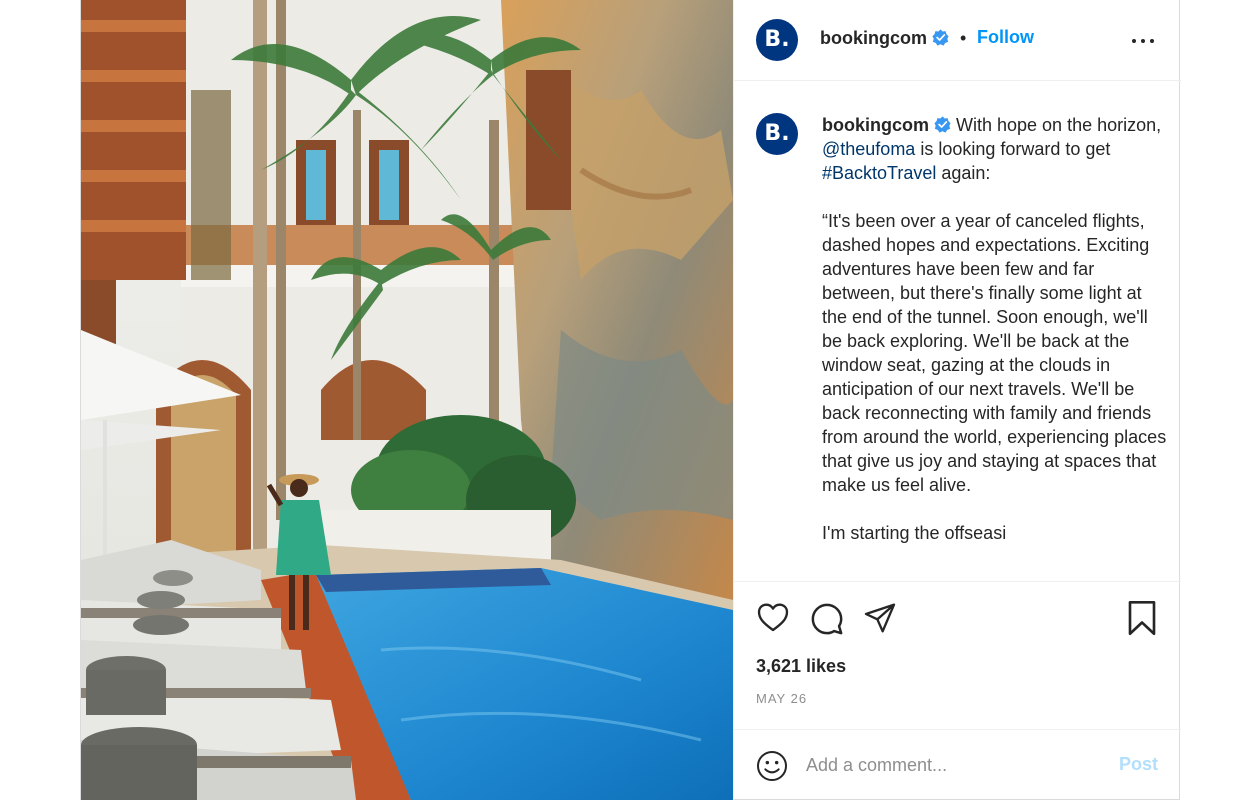  I want to click on heart-icon, so click(773, 618).